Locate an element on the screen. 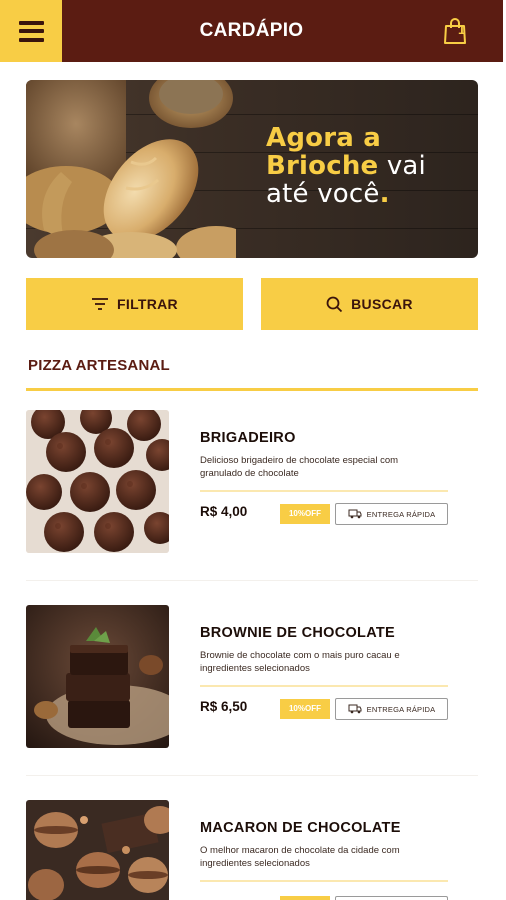 The width and height of the screenshot is (506, 900). filter-button-label: FILTRAR is located at coordinates (147, 304).